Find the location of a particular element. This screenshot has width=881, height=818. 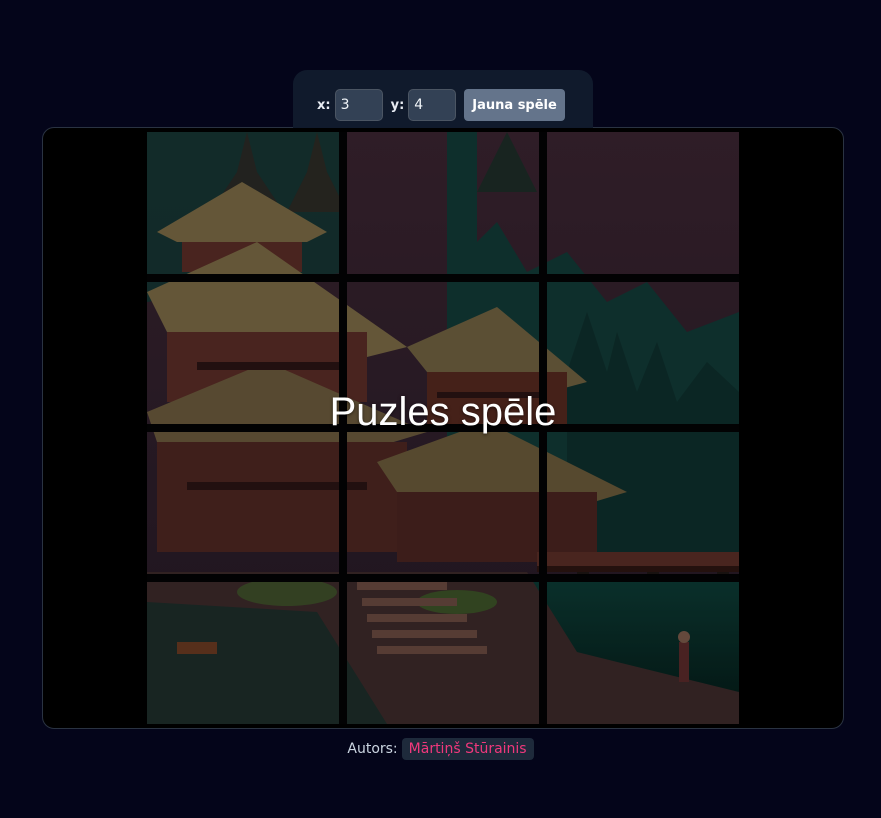

size-controls: x: y: Jauna spēle is located at coordinates (443, 99).